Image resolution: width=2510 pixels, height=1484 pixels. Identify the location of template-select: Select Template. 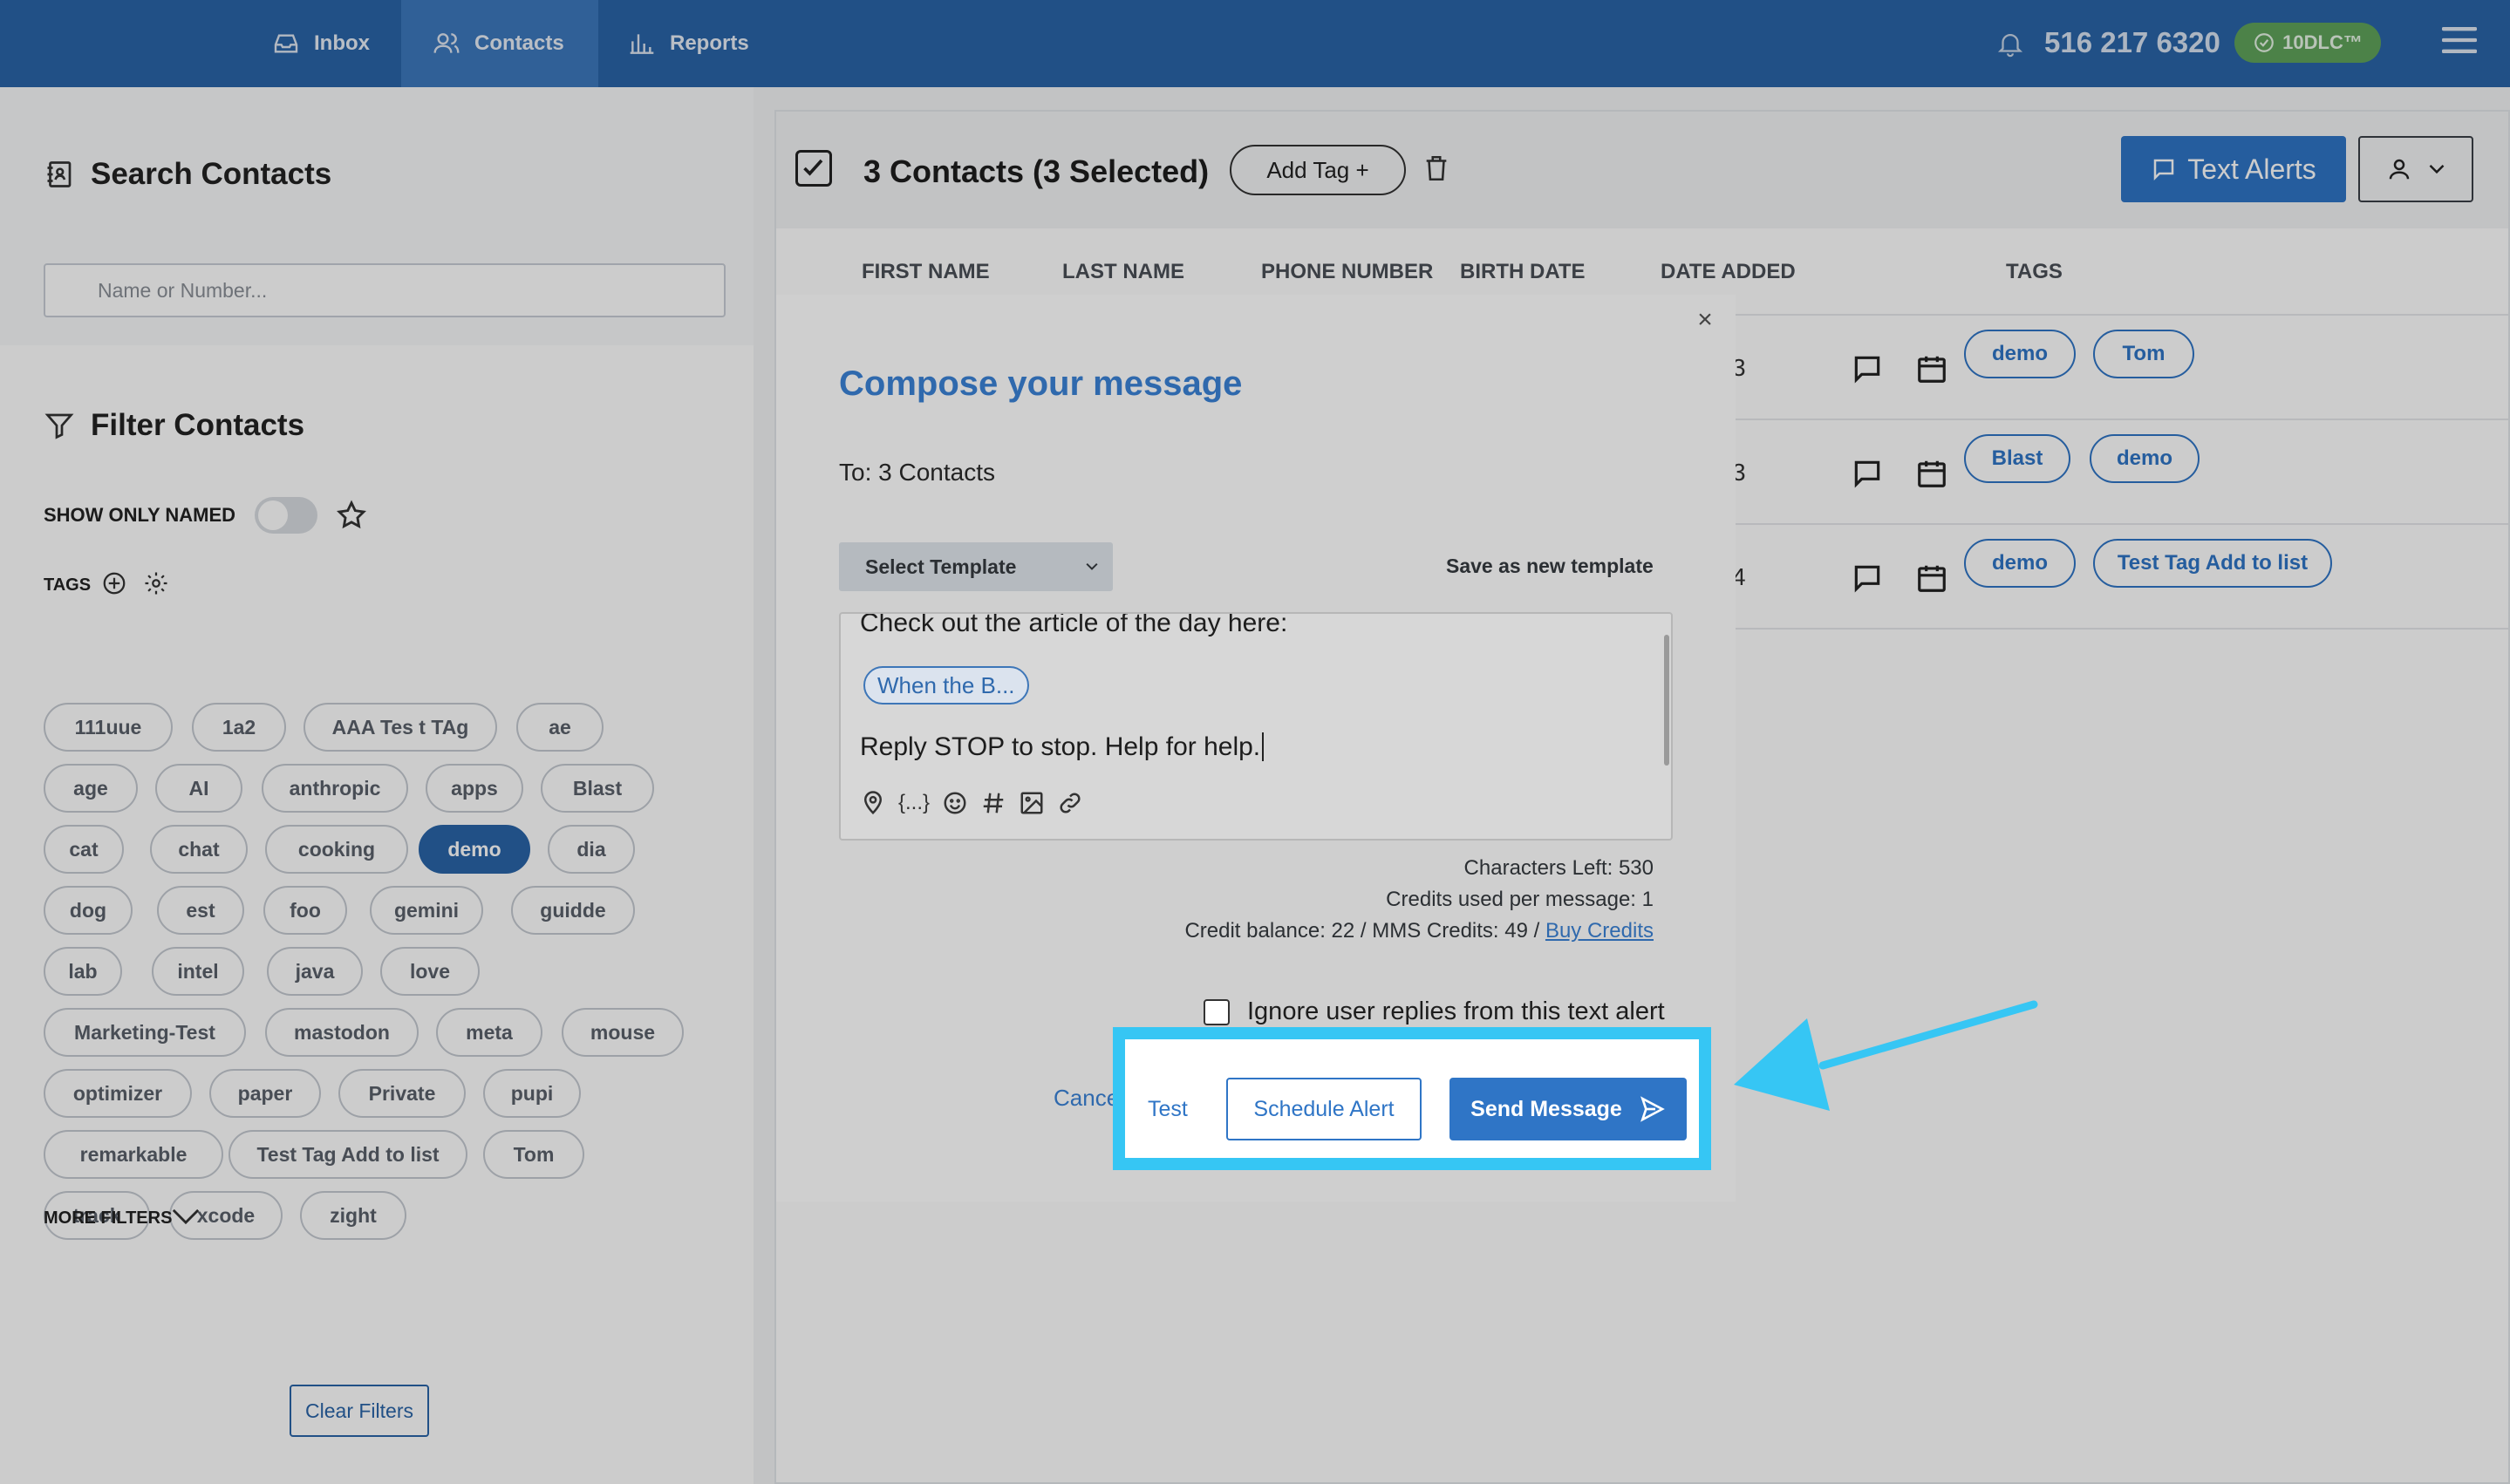
(976, 566).